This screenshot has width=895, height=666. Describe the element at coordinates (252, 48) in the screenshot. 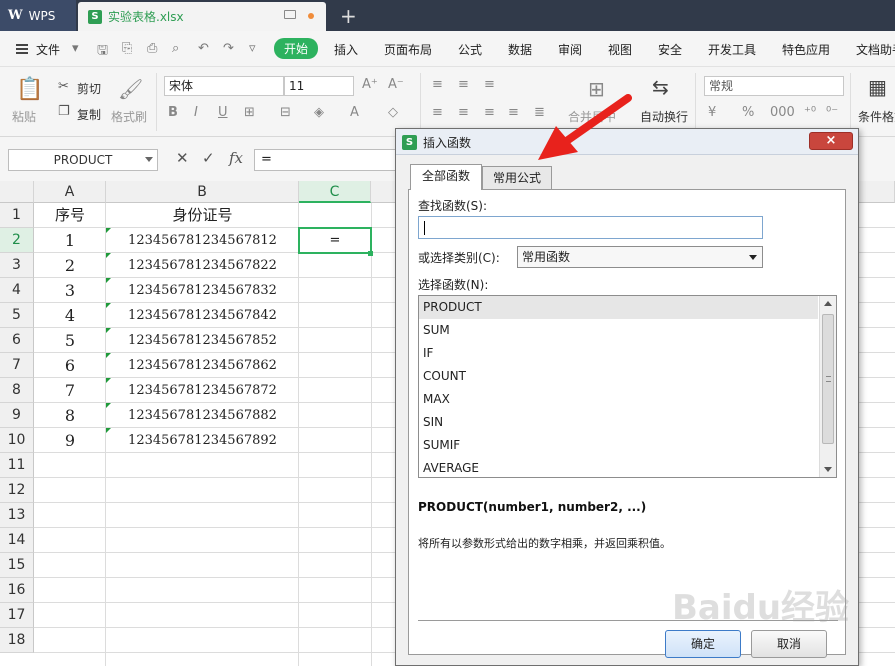

I see `customize-icon: ▿` at that location.